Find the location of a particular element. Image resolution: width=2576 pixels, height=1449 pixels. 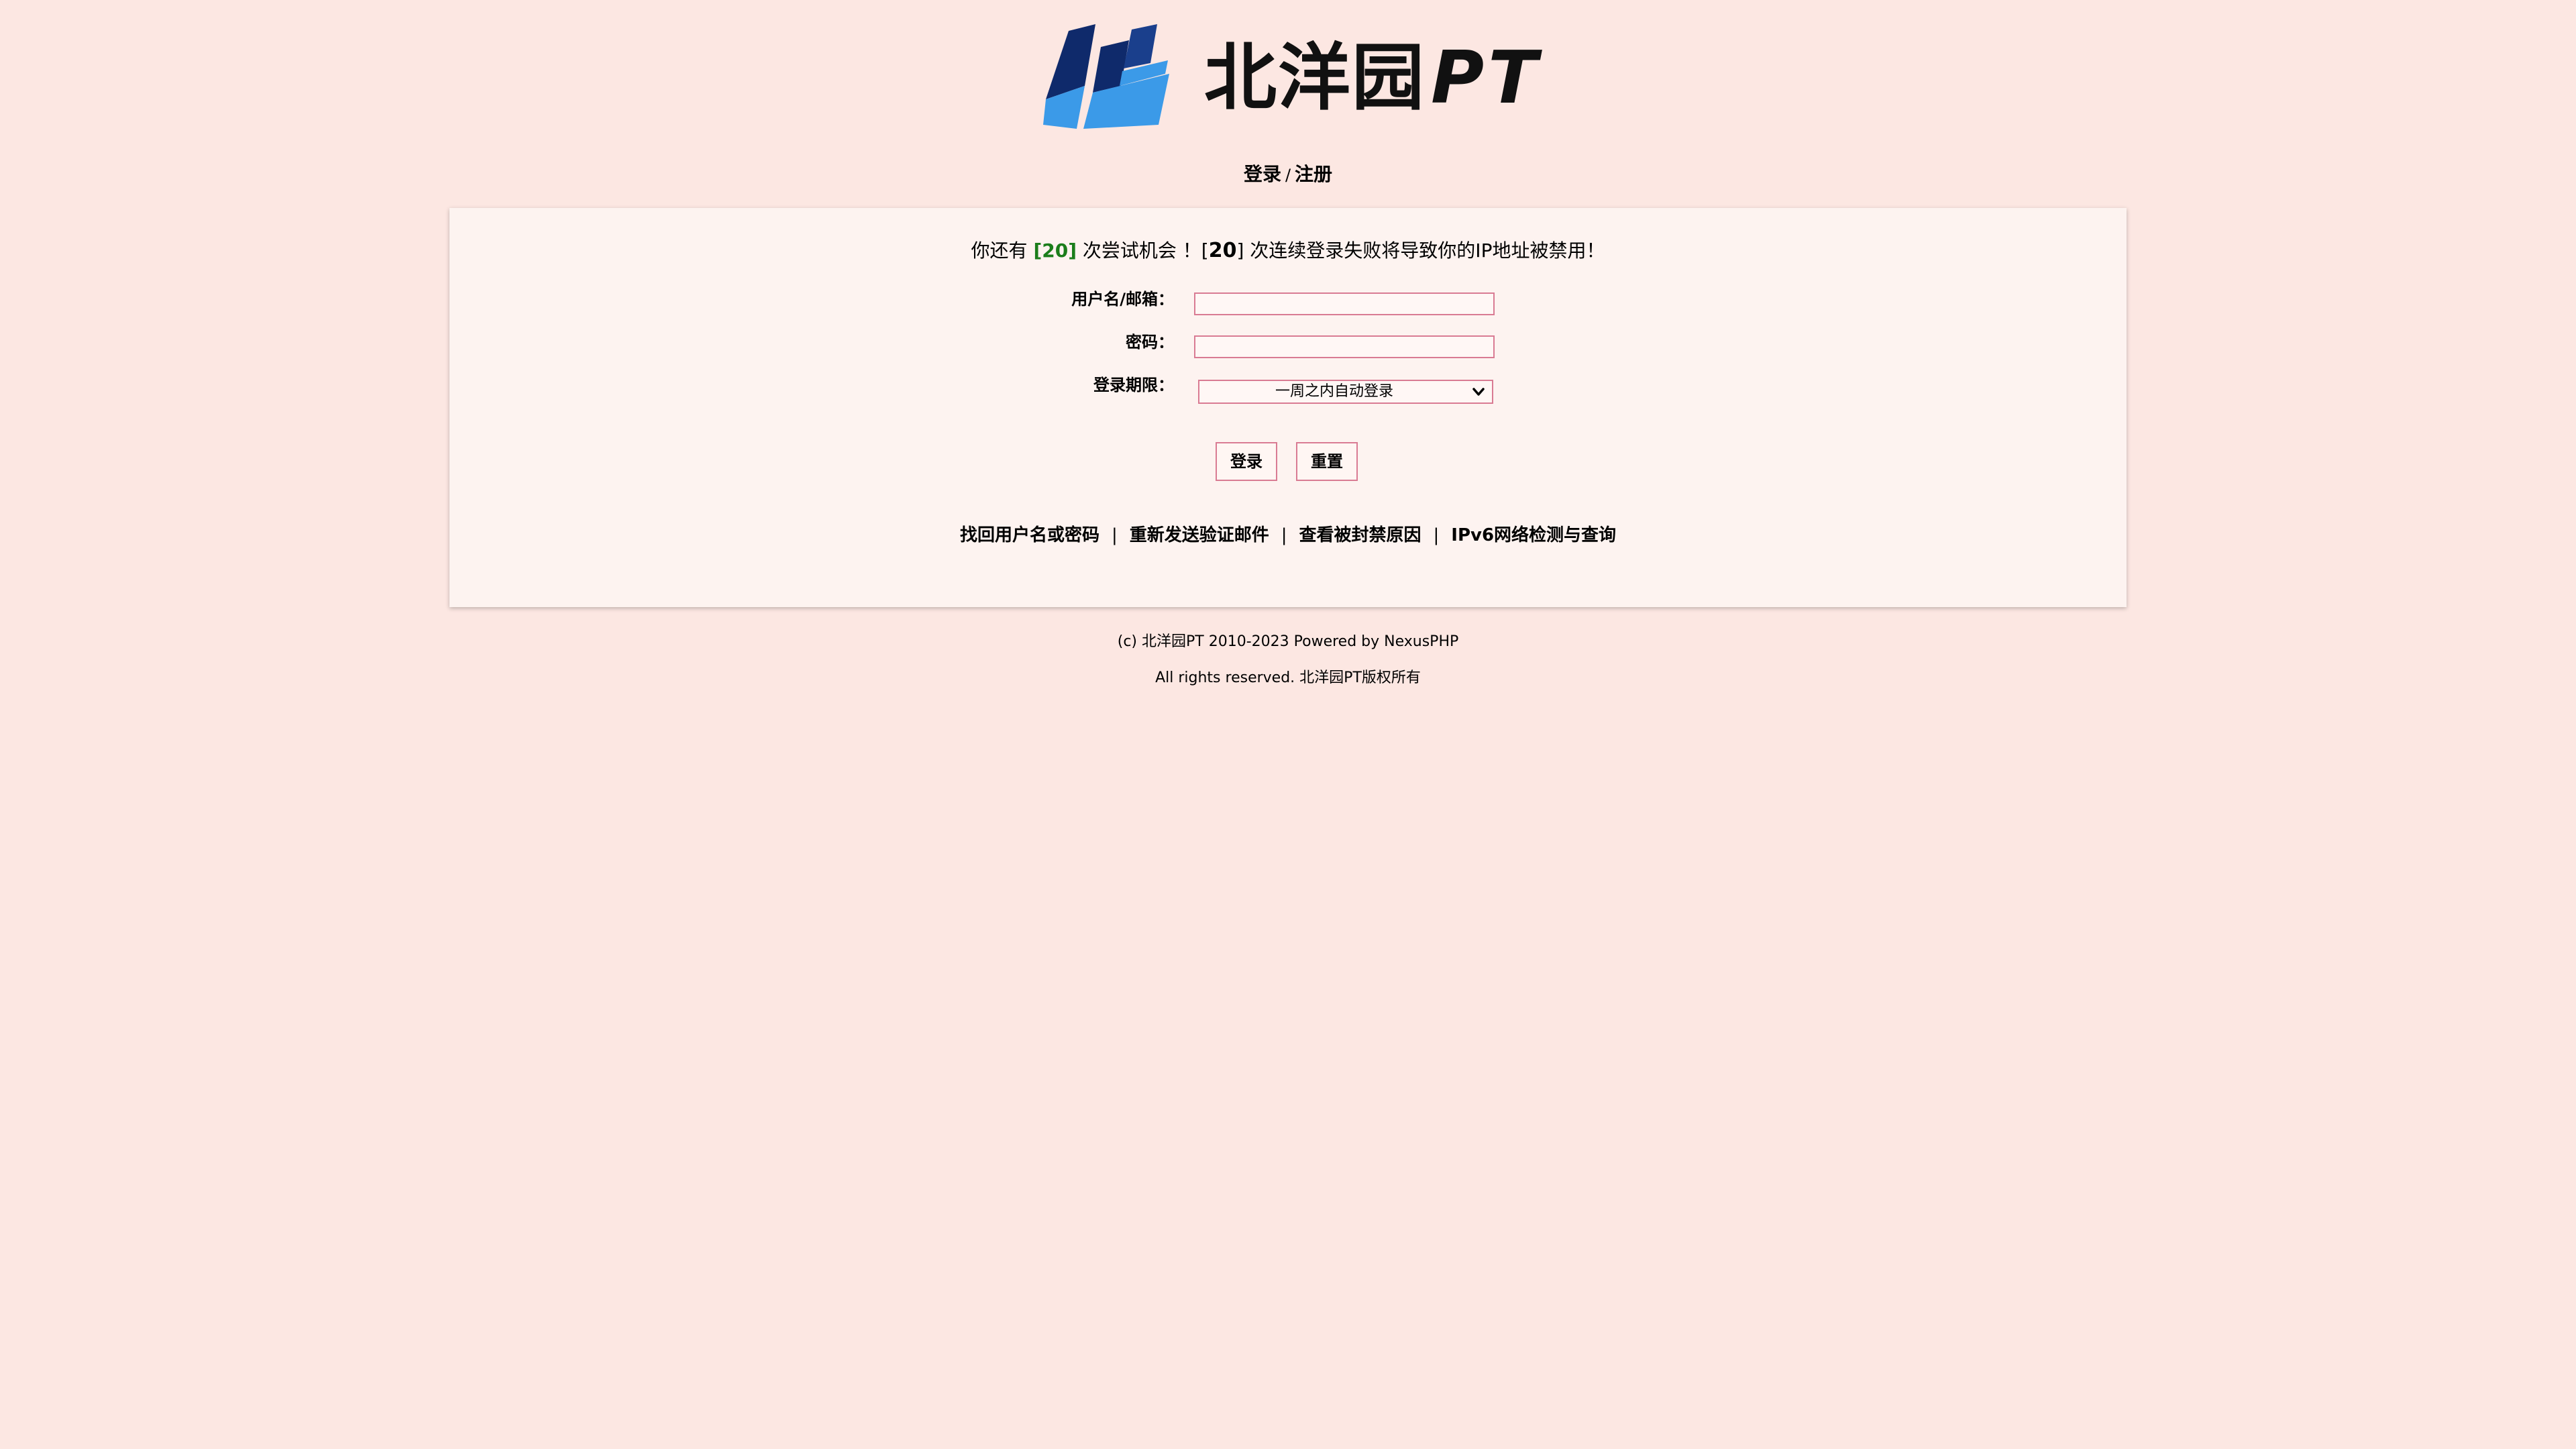

attempts-left-count: [20] is located at coordinates (1055, 250).